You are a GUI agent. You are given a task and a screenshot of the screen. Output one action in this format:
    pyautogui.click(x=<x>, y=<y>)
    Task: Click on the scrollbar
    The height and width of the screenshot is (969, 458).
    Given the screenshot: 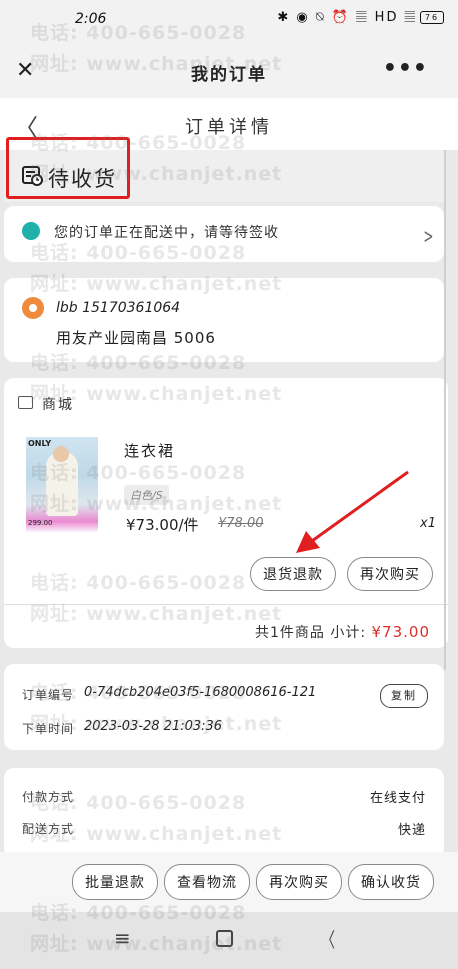 What is the action you would take?
    pyautogui.click(x=445, y=410)
    